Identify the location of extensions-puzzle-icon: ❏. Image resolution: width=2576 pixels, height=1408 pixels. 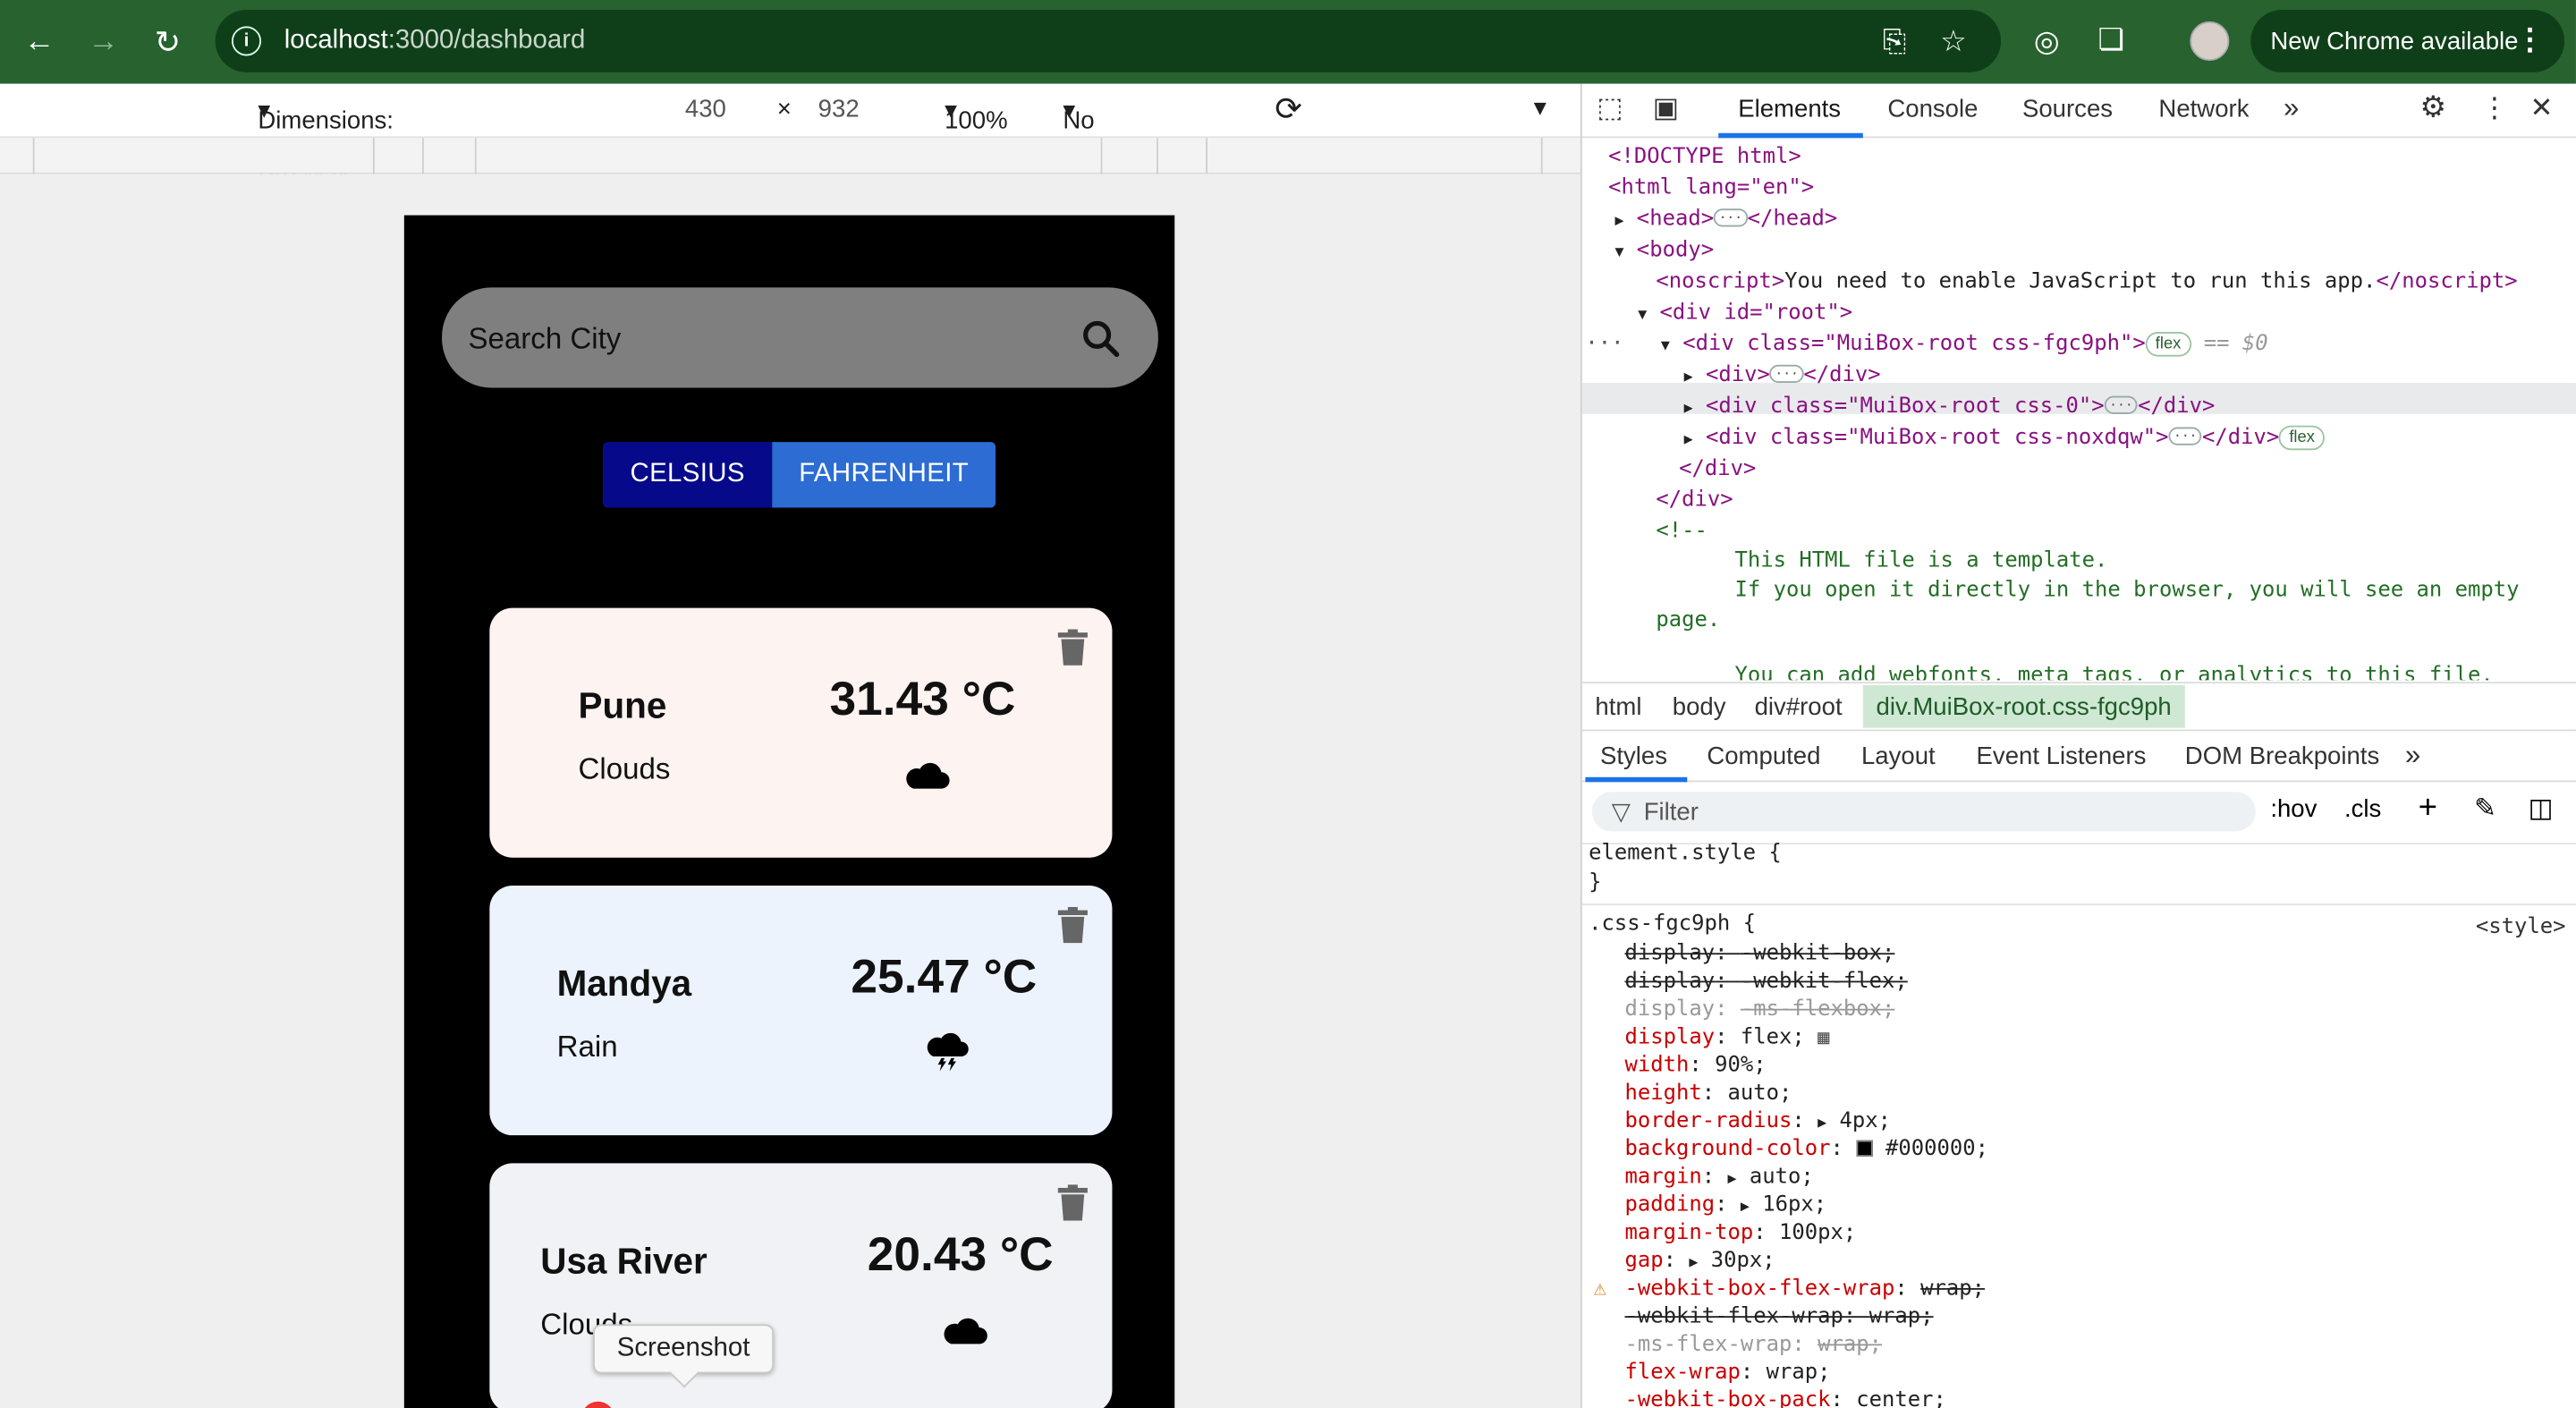
(2110, 40).